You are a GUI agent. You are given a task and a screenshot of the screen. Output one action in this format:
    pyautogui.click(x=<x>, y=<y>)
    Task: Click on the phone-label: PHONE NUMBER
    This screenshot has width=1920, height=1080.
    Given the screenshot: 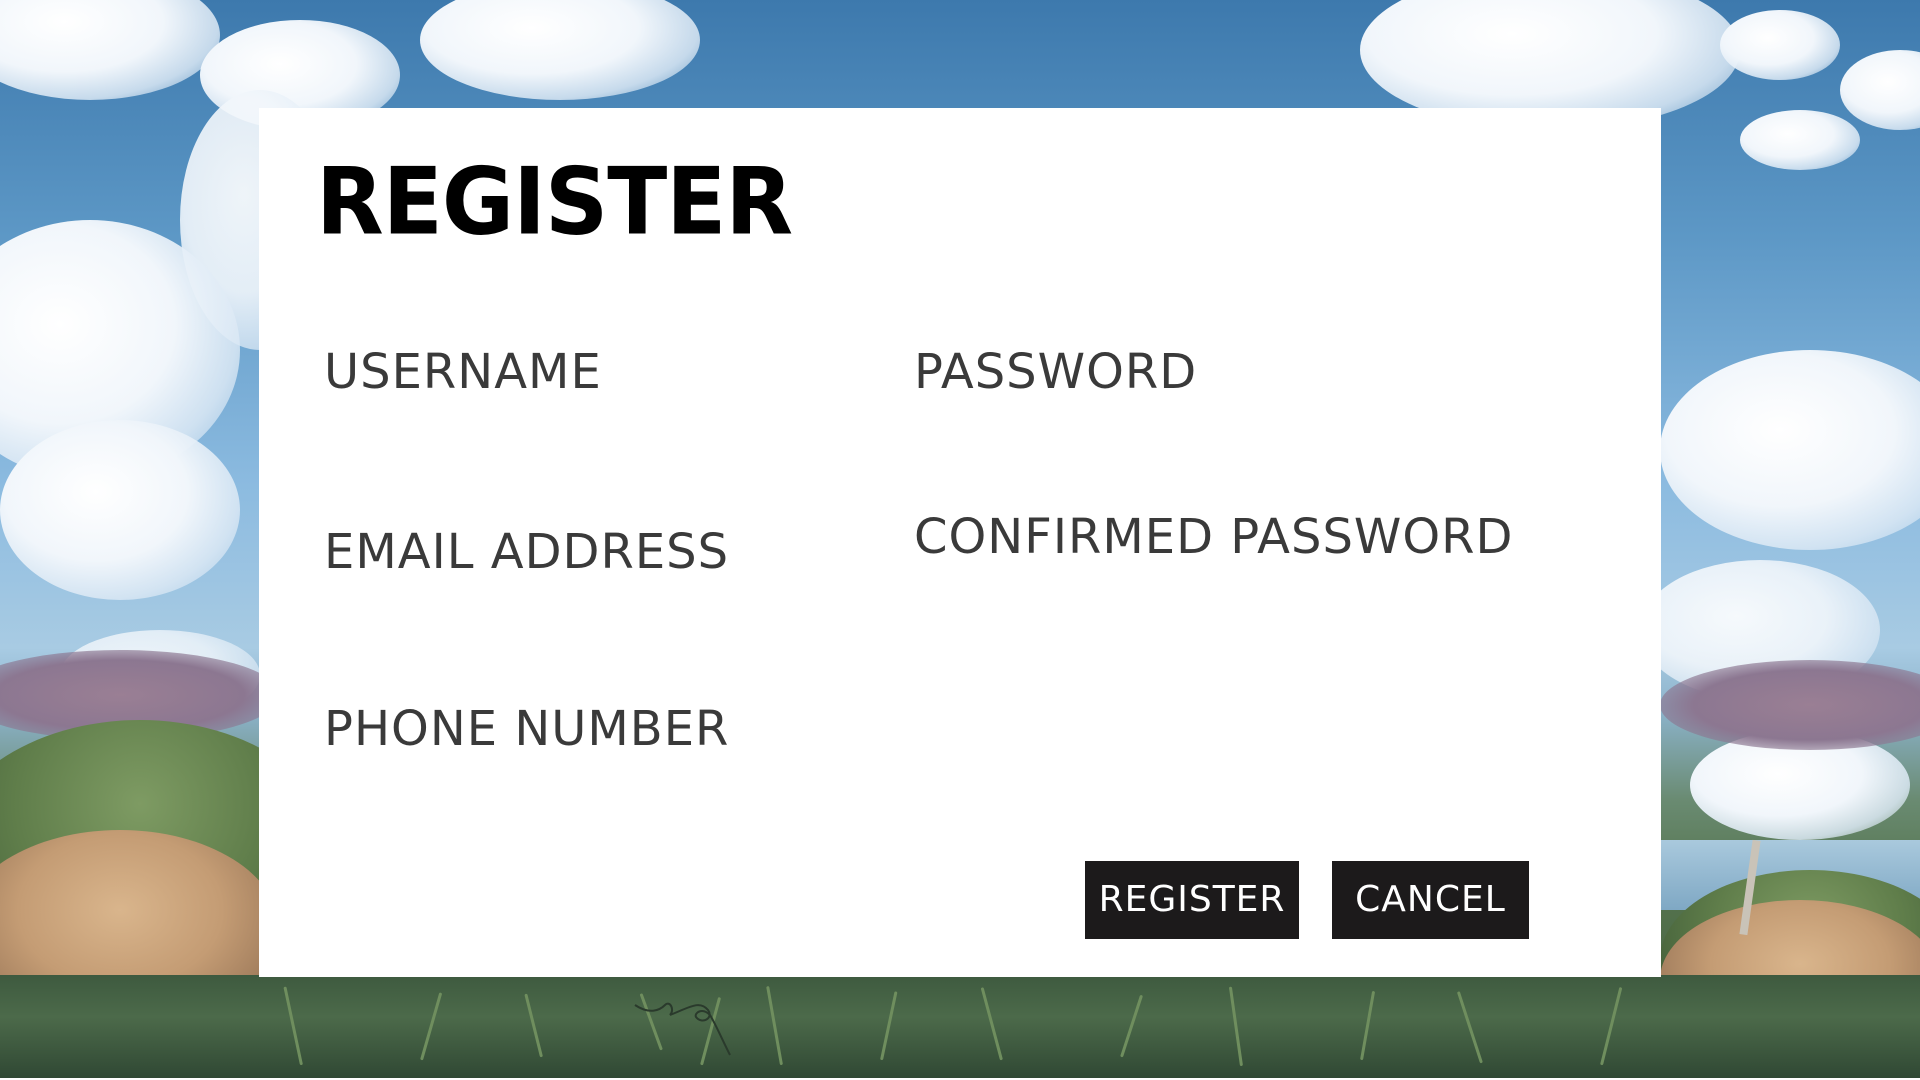 What is the action you would take?
    pyautogui.click(x=527, y=729)
    